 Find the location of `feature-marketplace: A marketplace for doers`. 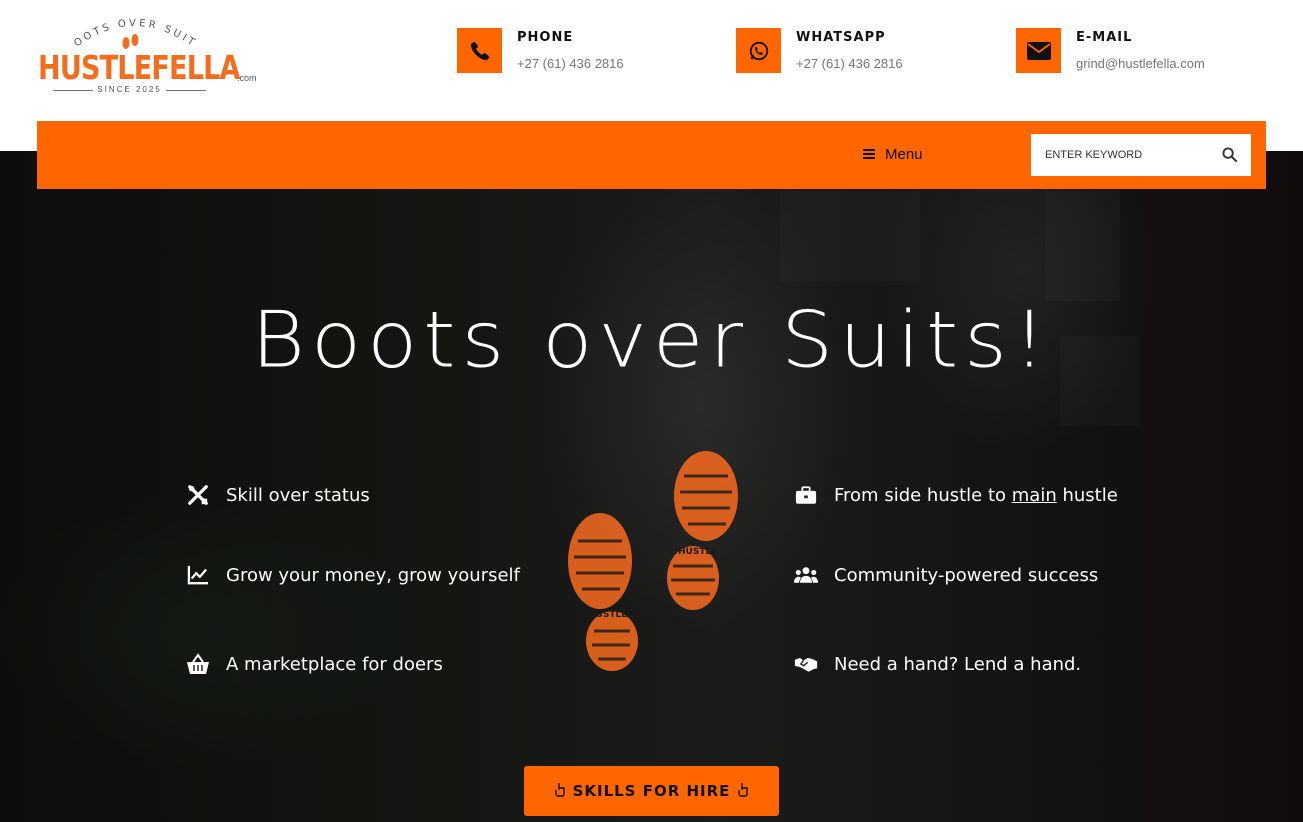

feature-marketplace: A marketplace for doers is located at coordinates (314, 664).